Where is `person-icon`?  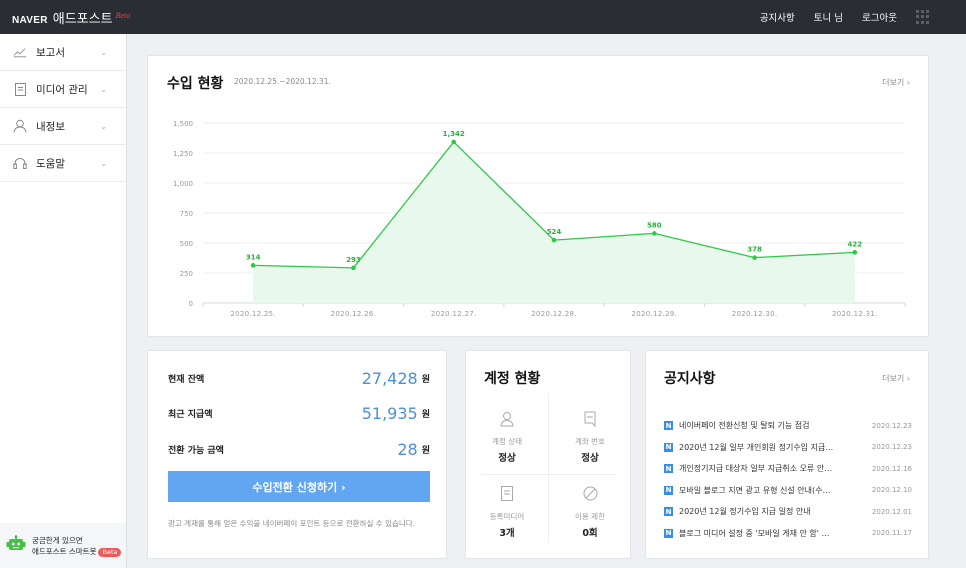
person-icon is located at coordinates (507, 420).